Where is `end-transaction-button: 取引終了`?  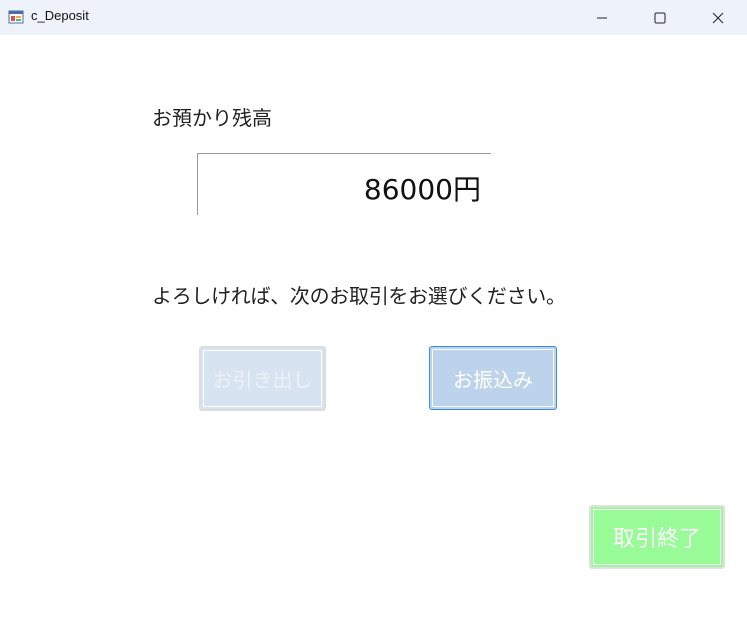 end-transaction-button: 取引終了 is located at coordinates (657, 537).